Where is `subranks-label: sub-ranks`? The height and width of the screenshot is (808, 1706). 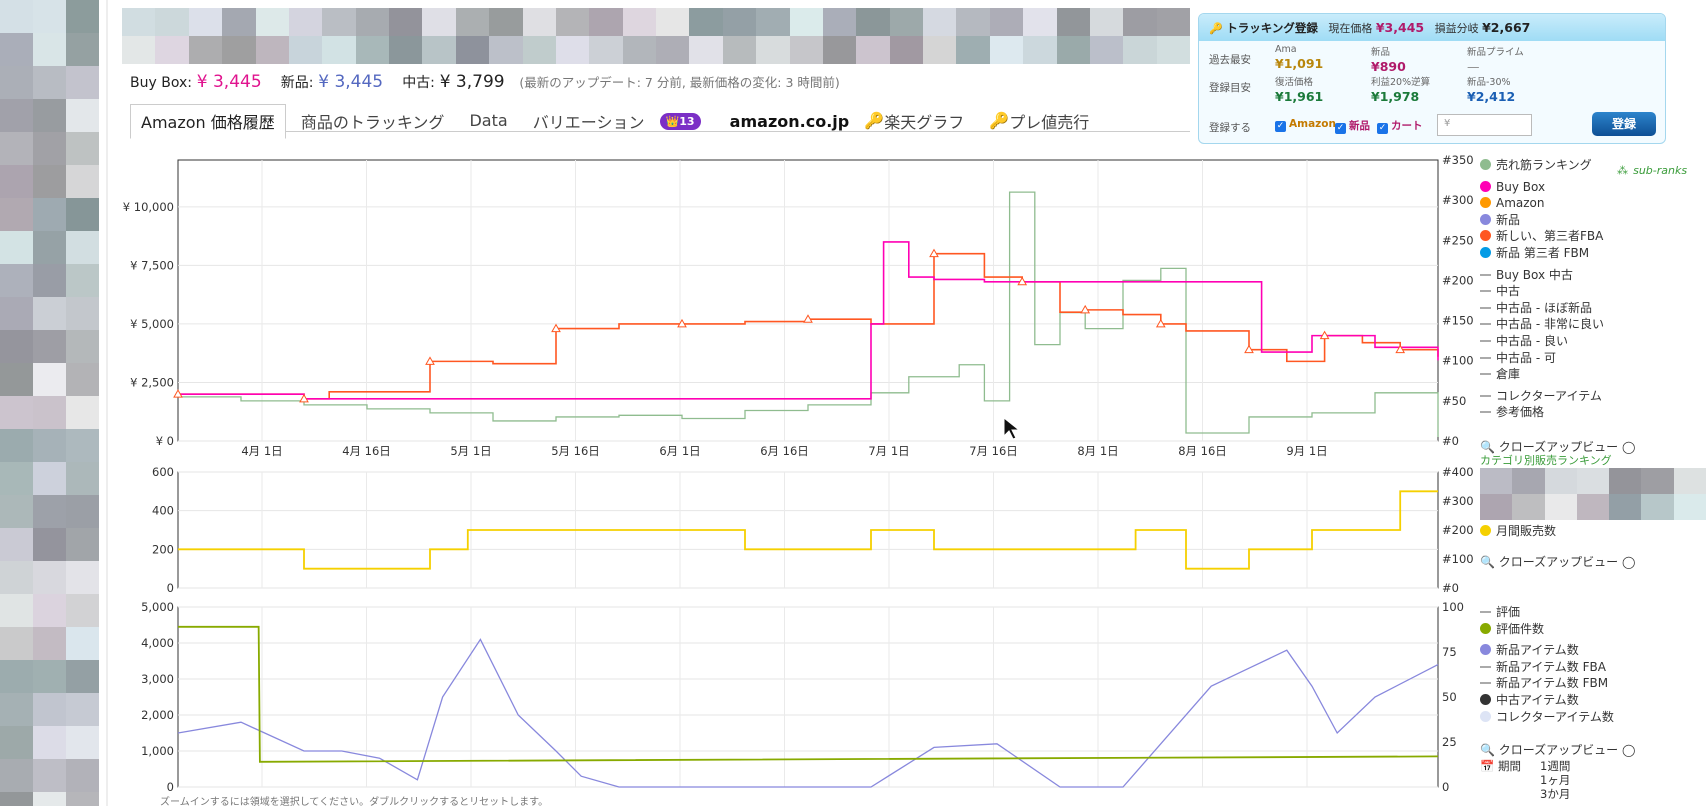 subranks-label: sub-ranks is located at coordinates (1660, 170).